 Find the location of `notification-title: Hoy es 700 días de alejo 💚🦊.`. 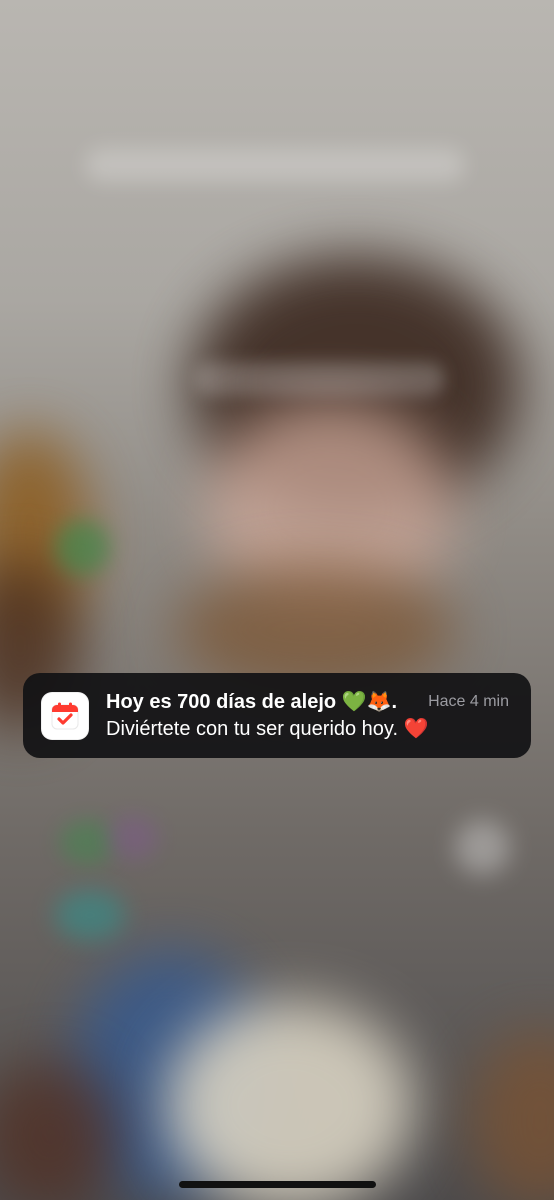

notification-title: Hoy es 700 días de alejo 💚🦊. is located at coordinates (252, 702).